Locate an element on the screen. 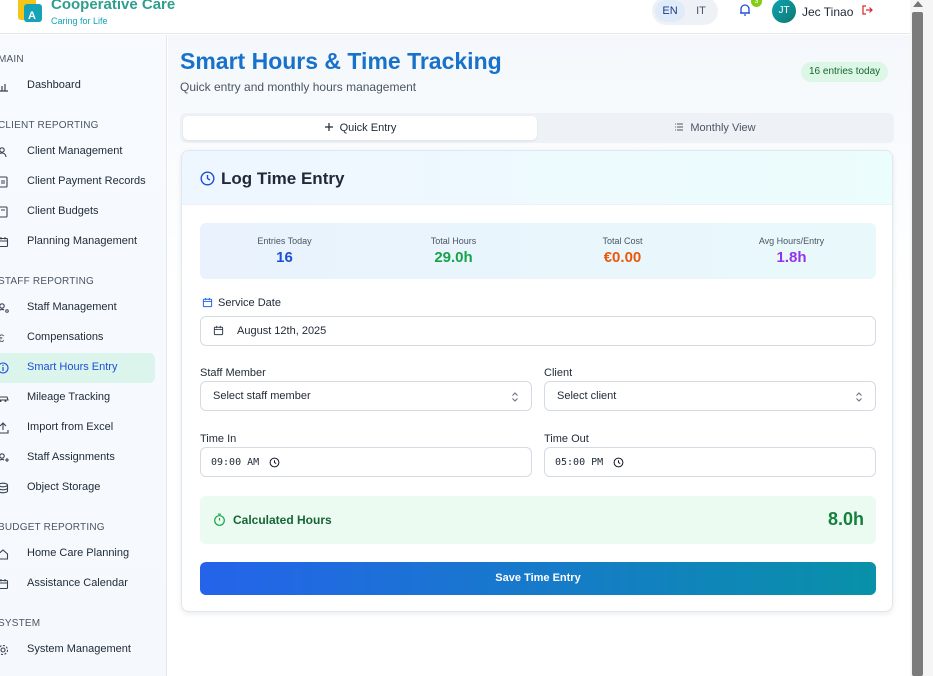 The width and height of the screenshot is (933, 676). sidebar-item-client-payment-records: Client Payment Records is located at coordinates (77, 182).